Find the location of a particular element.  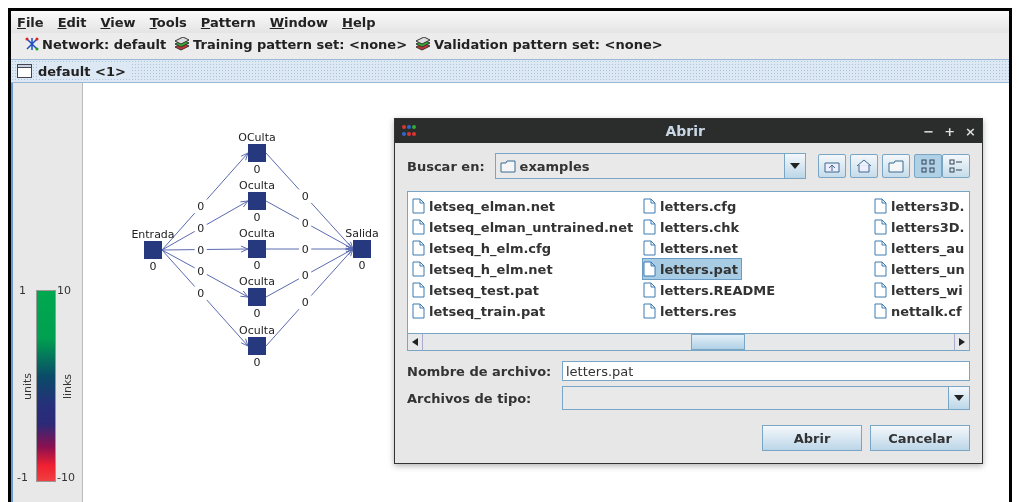

home-button is located at coordinates (864, 166).